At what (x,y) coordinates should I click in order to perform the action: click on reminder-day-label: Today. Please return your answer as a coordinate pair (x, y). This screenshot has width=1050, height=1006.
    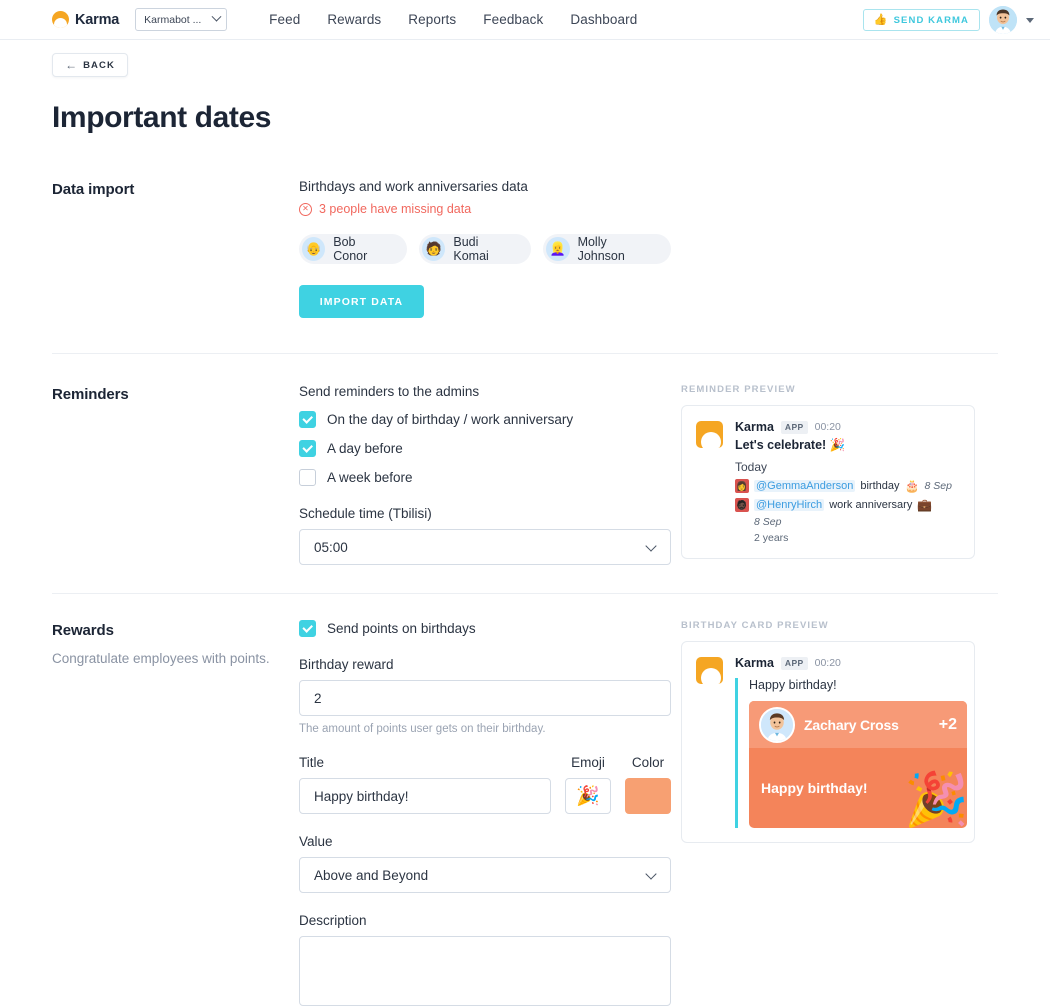
    Looking at the image, I should click on (751, 467).